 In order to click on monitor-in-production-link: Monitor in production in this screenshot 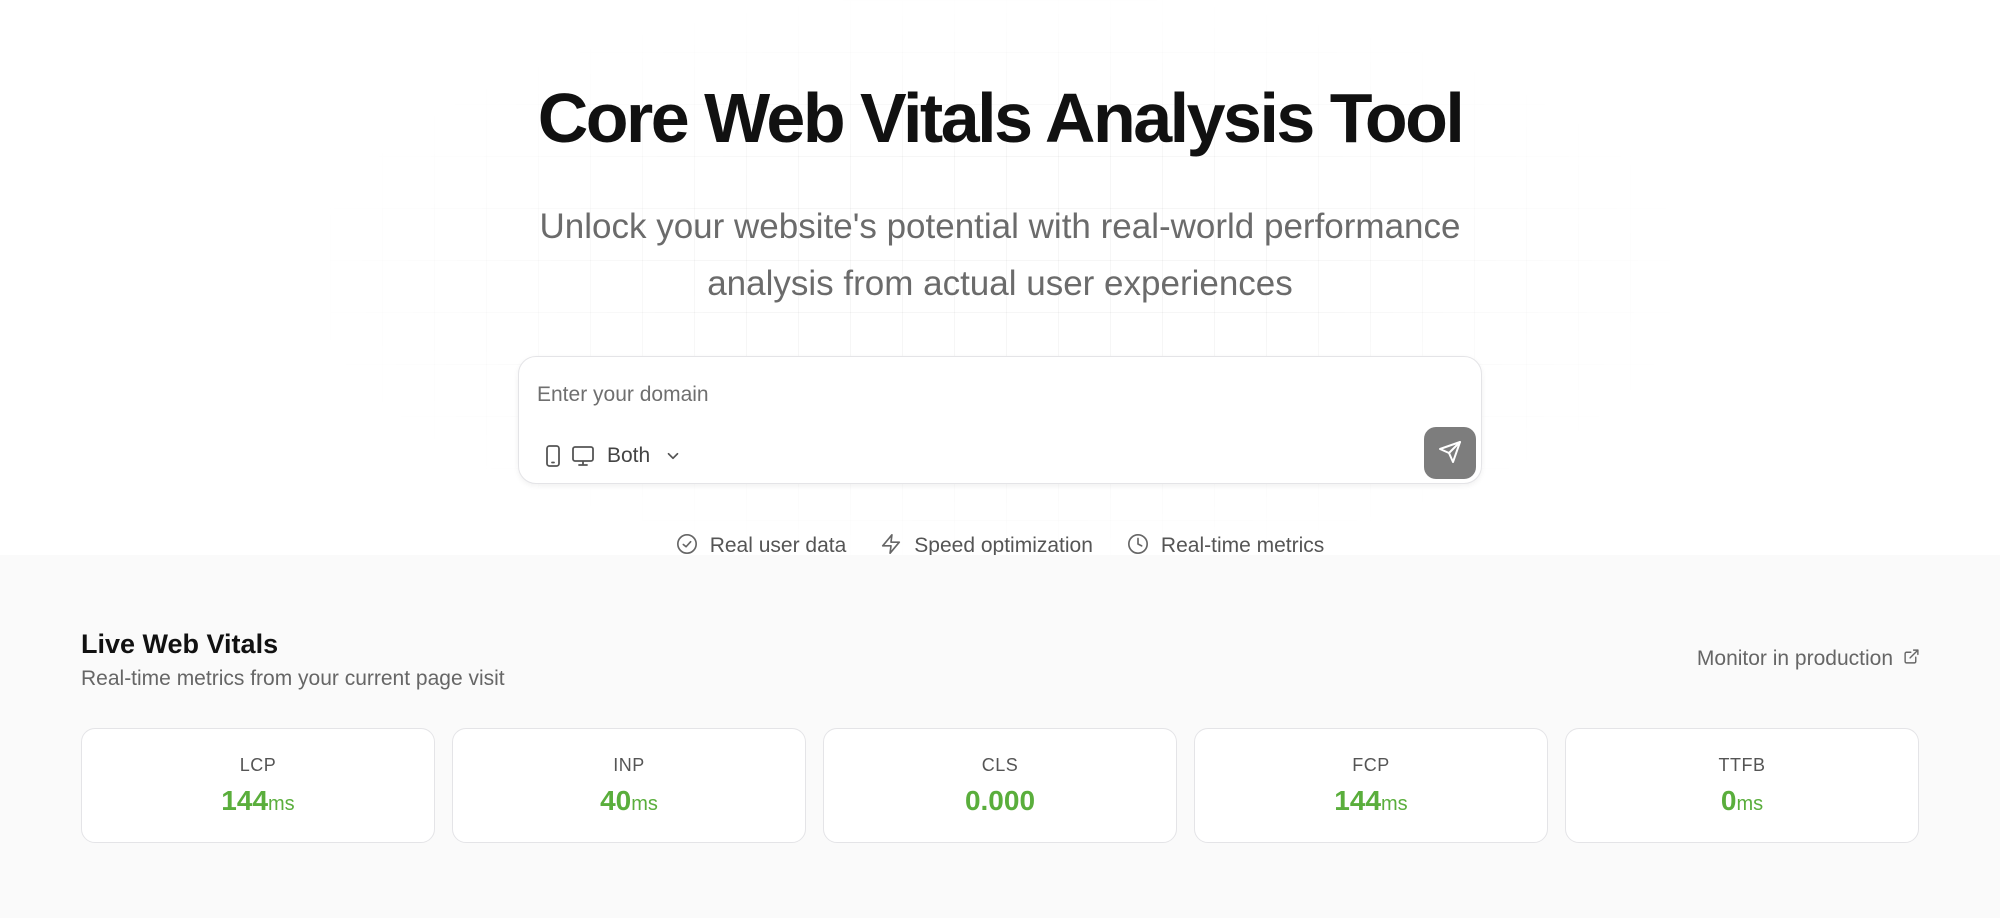, I will do `click(1808, 659)`.